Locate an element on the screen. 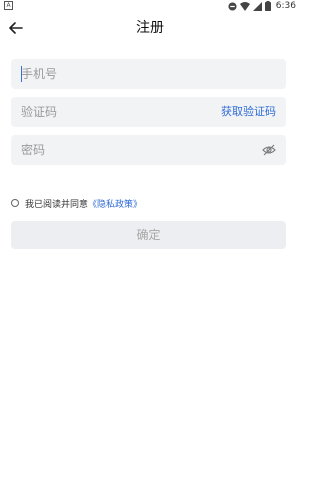 Image resolution: width=320 pixels, height=488 pixels. text-caret is located at coordinates (21, 74).